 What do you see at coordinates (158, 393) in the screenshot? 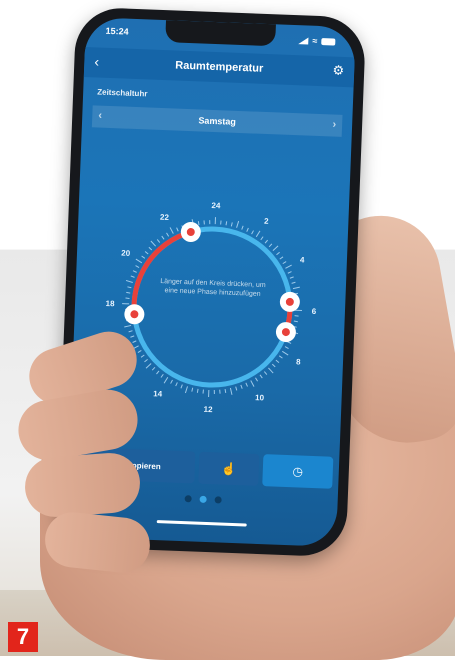
I see `dial-hour-label: 14` at bounding box center [158, 393].